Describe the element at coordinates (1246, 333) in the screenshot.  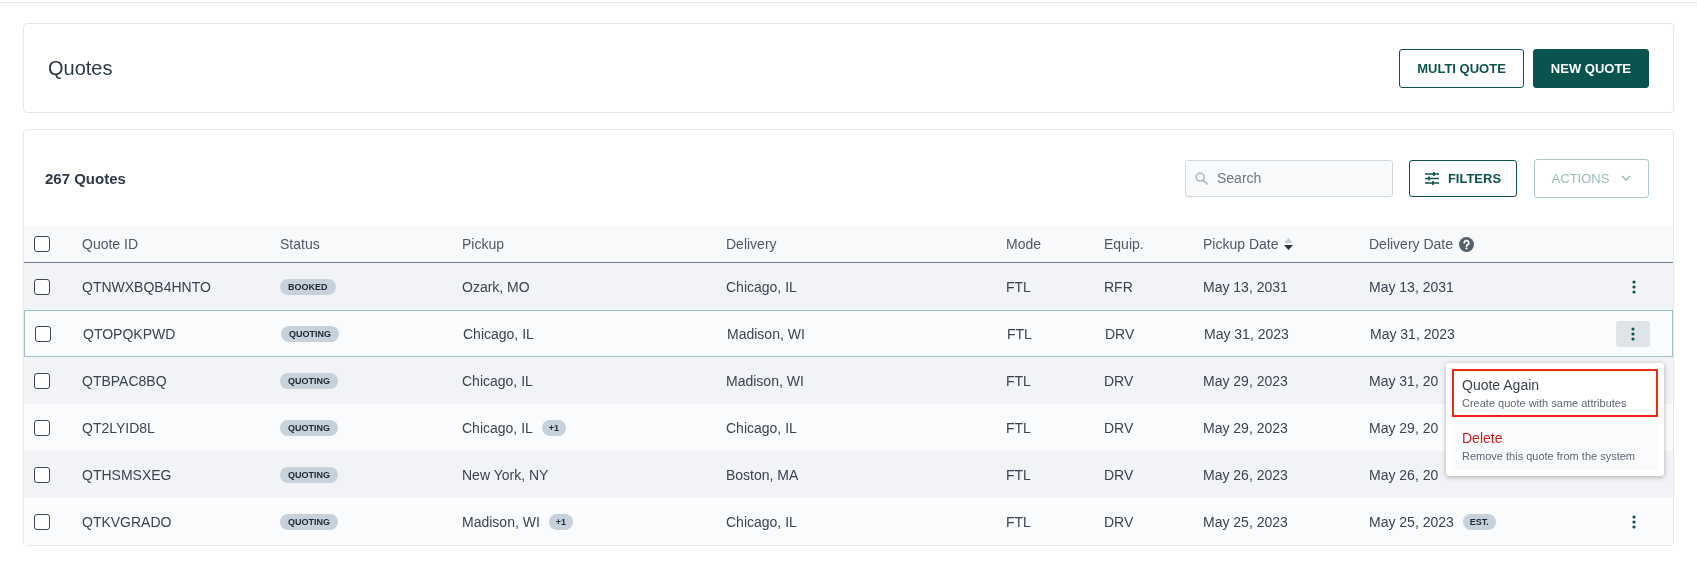
I see `pickup-date: May 31, 2023` at that location.